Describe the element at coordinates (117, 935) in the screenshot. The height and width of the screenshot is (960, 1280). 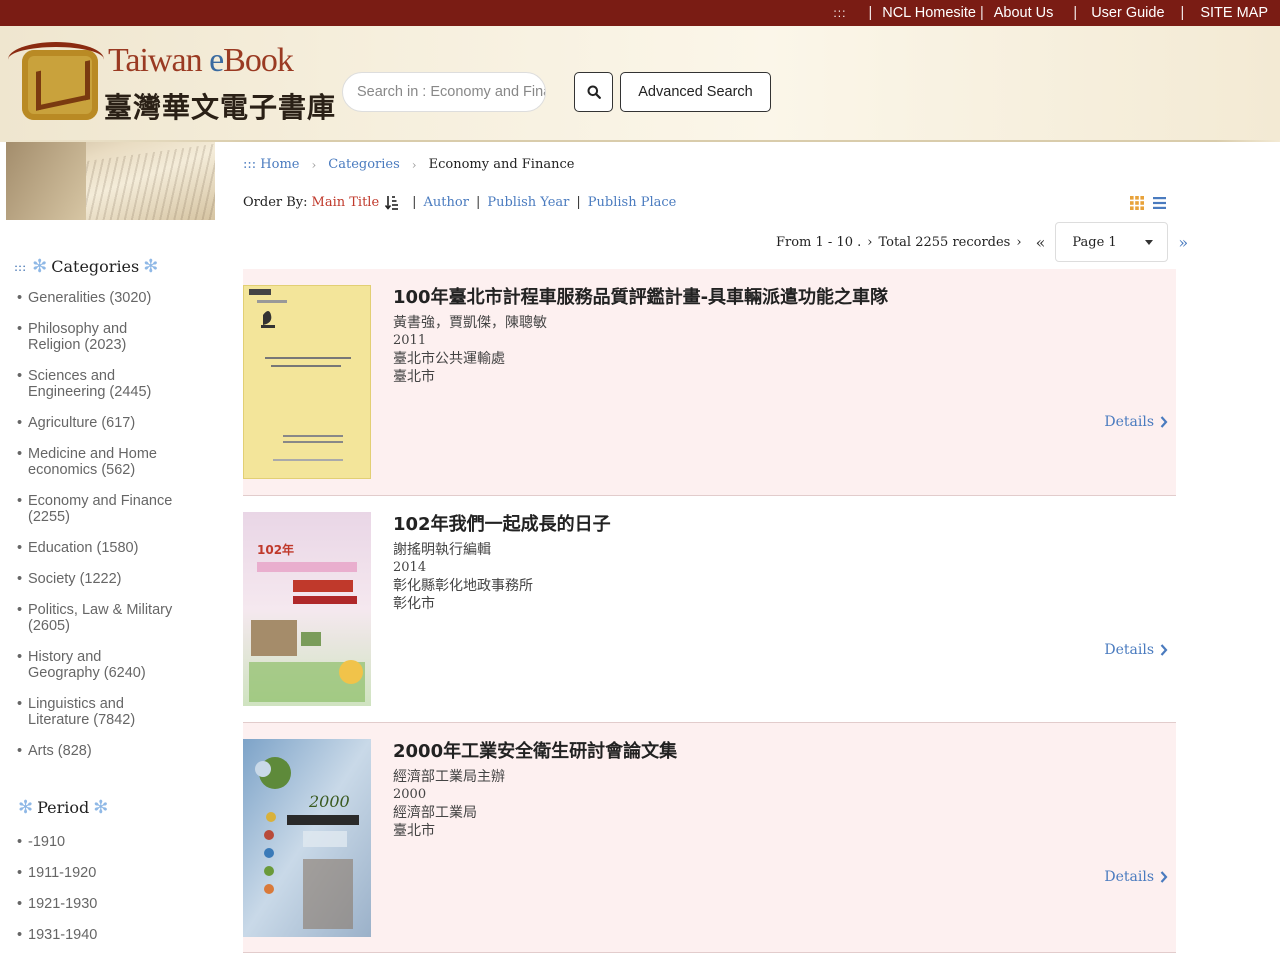
I see `period-item: • 1931-1940` at that location.